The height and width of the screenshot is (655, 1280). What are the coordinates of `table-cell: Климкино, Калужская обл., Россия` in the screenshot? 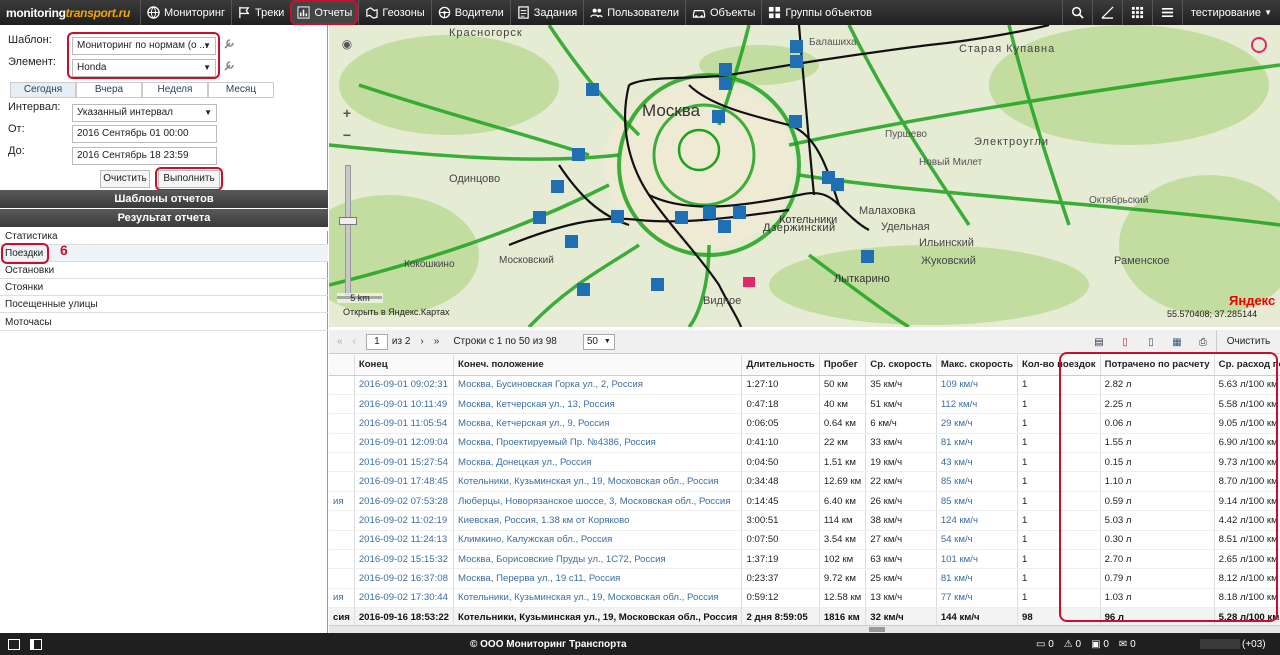 It's located at (598, 540).